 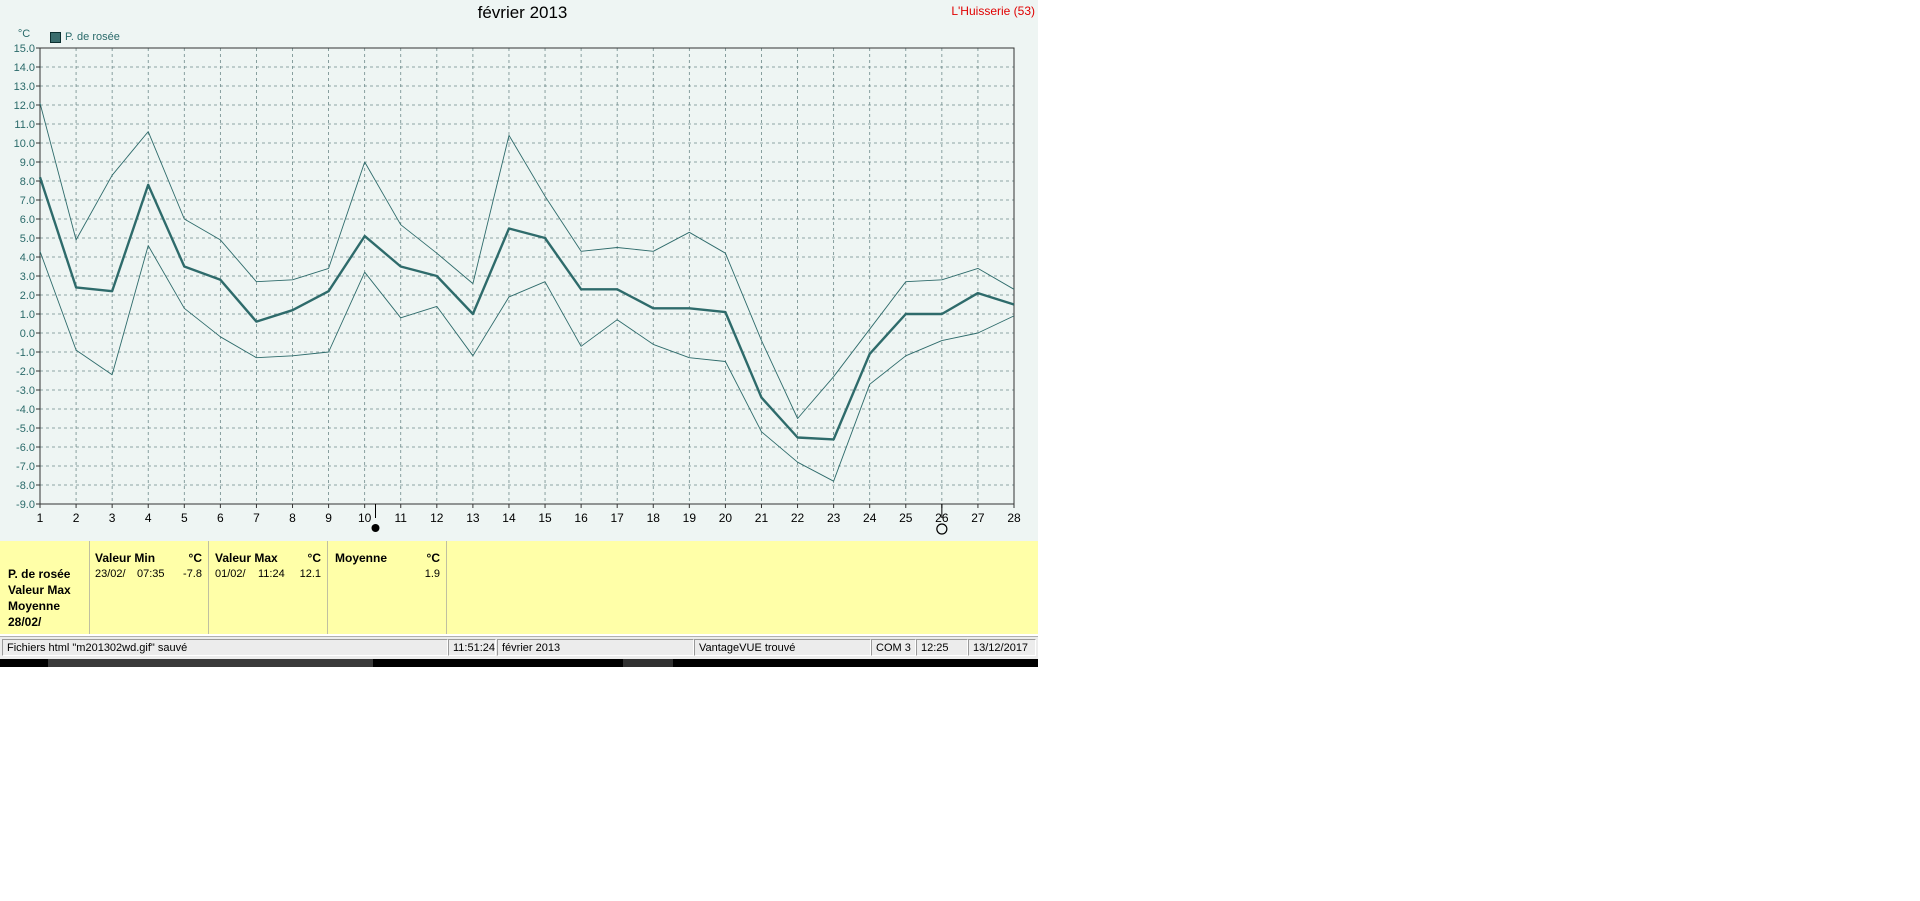 What do you see at coordinates (246, 558) in the screenshot?
I see `max-header: Valeur Max` at bounding box center [246, 558].